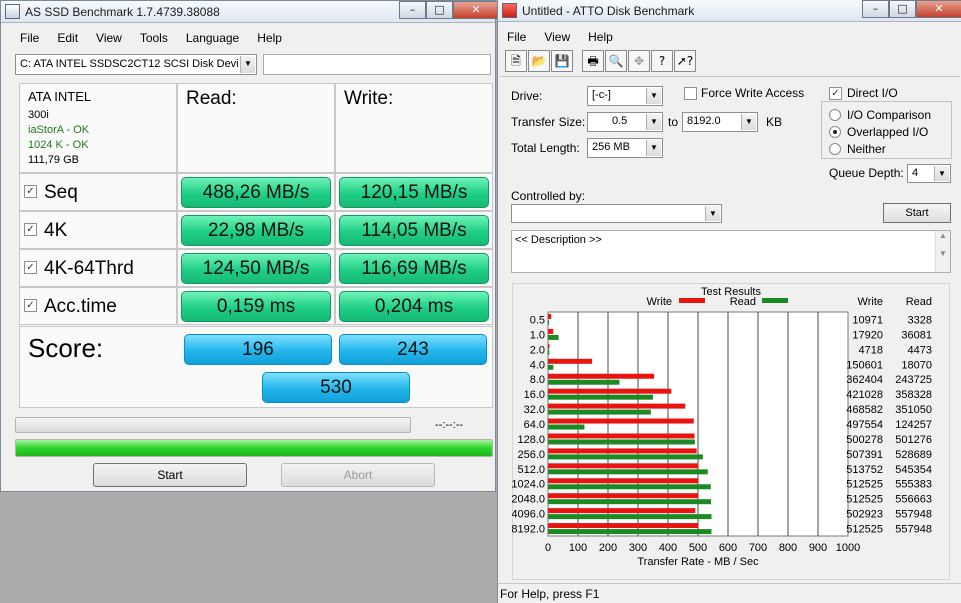 Image resolution: width=961 pixels, height=603 pixels. Describe the element at coordinates (867, 320) in the screenshot. I see `table-write-value: 10971` at that location.